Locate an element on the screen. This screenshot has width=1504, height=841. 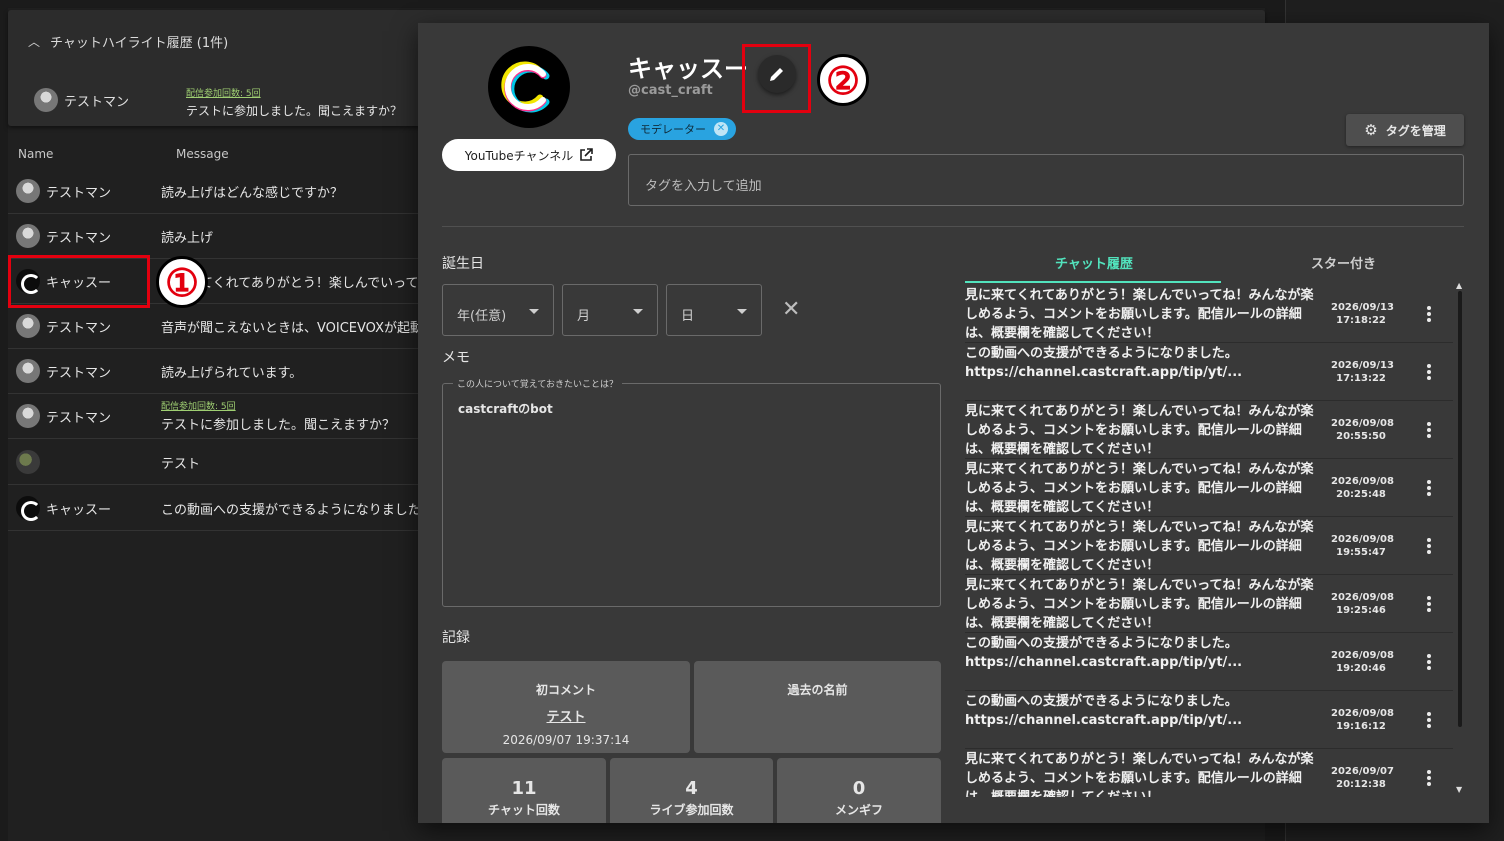
list-item: テストマン 配信参加回数: 5回テストに参加しました。聞こえますか？ is located at coordinates (218, 416).